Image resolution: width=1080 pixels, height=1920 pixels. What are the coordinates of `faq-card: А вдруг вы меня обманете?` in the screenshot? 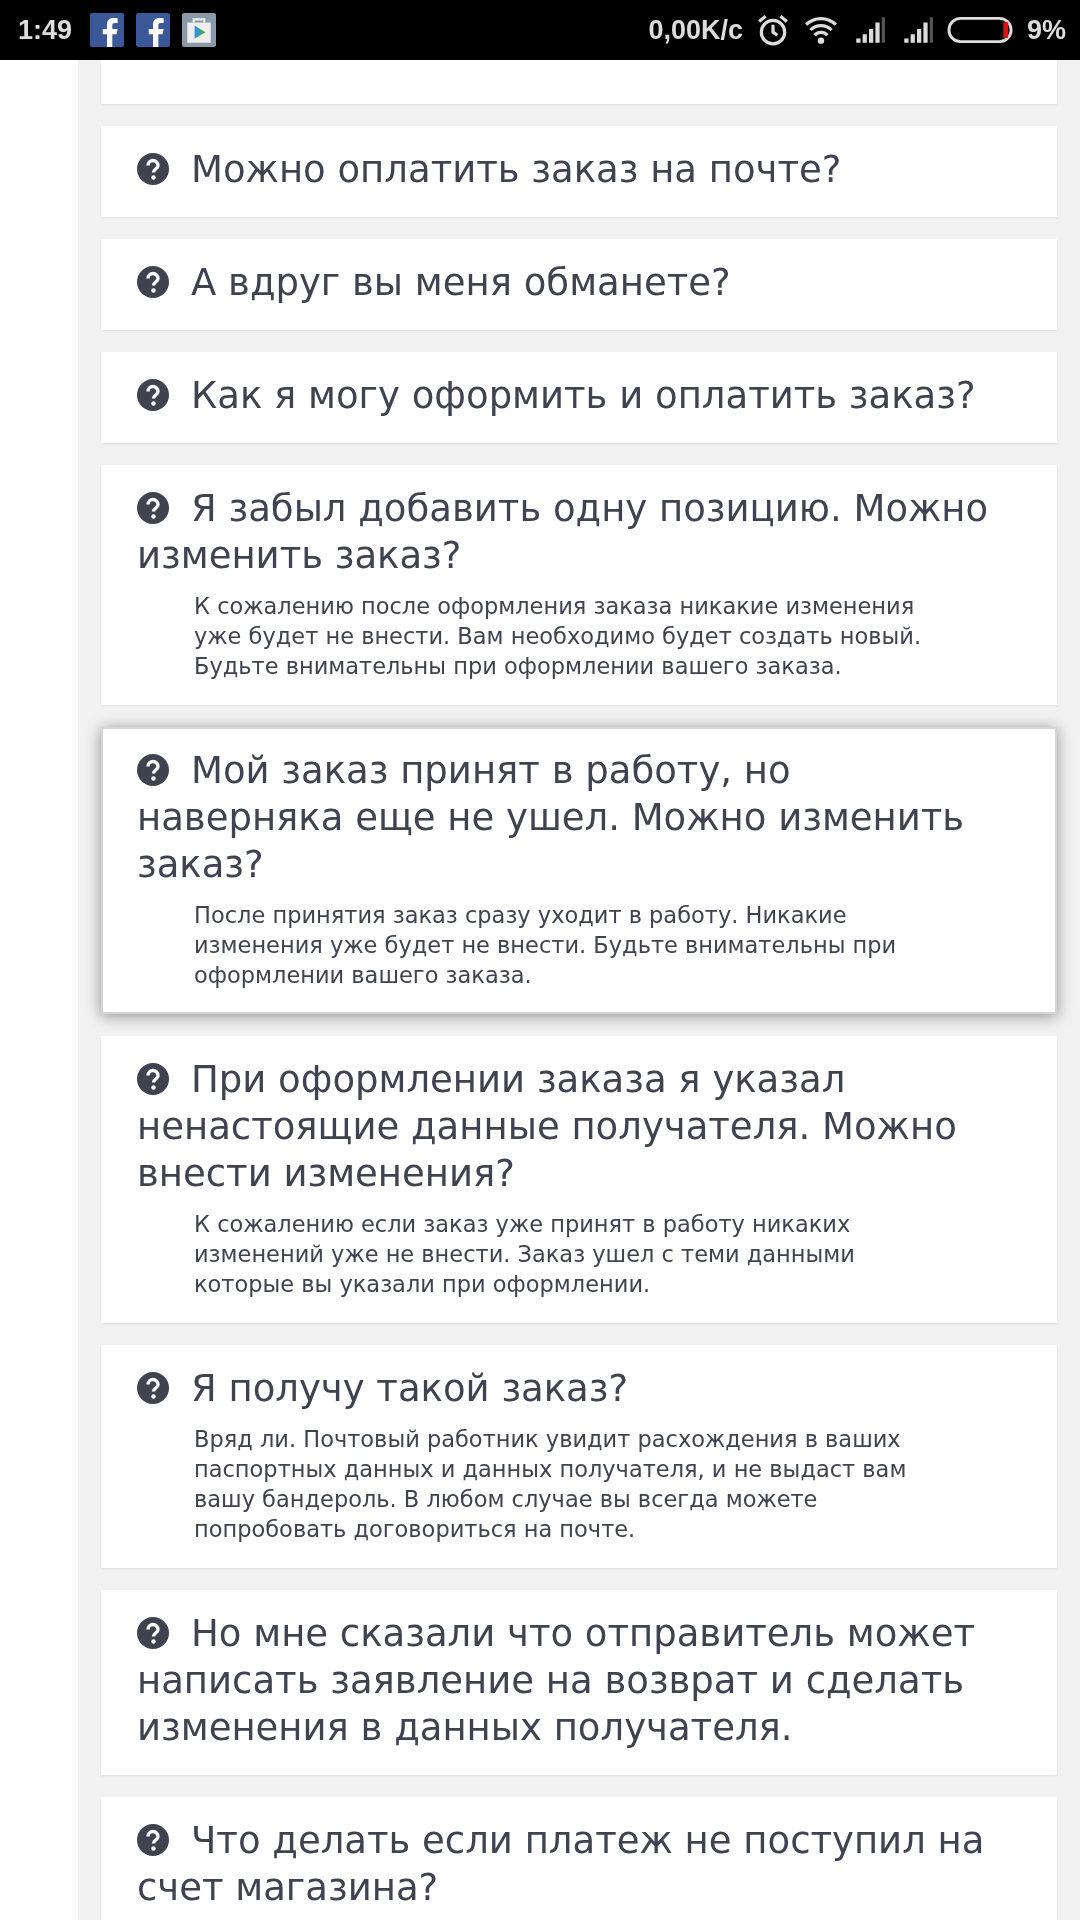 It's located at (579, 284).